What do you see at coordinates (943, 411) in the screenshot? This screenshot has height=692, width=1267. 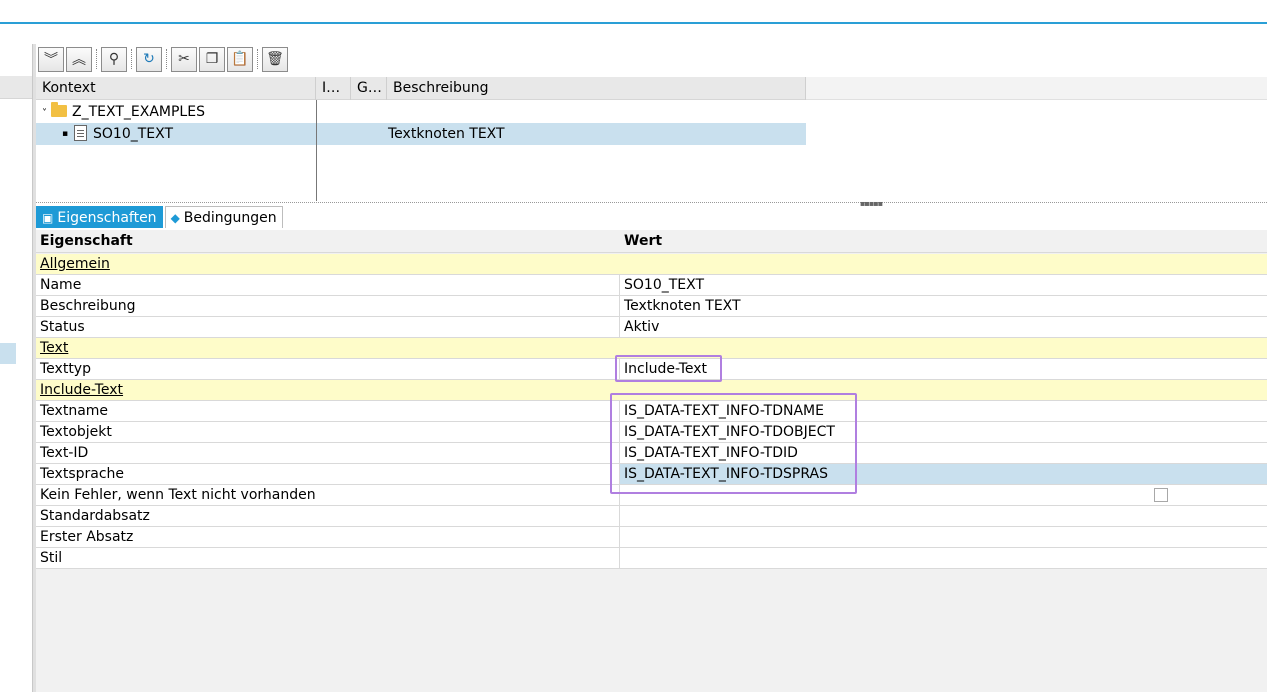 I see `property-value: IS_DATA-TEXT_INFO-TDNAME` at bounding box center [943, 411].